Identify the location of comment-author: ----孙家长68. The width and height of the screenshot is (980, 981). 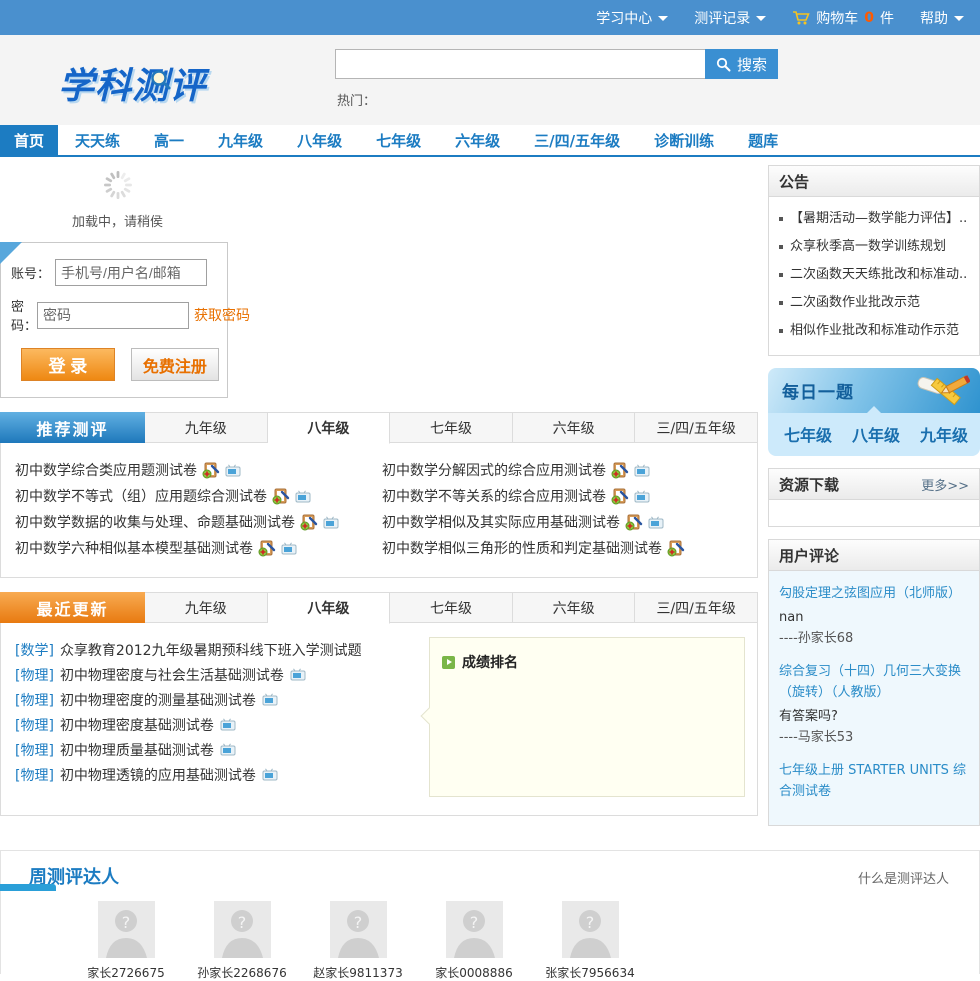
(816, 638).